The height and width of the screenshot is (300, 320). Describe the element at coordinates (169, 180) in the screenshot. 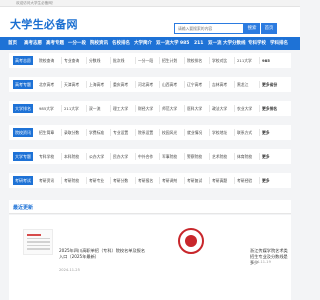

I see `category-link: 考研调剂` at that location.